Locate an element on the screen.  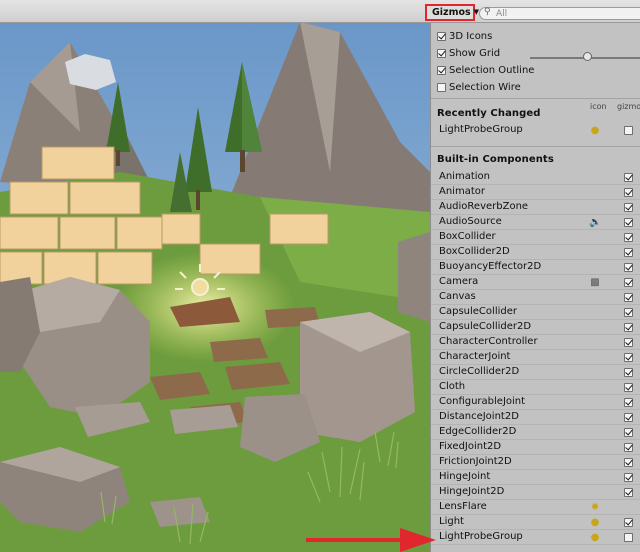
component-row: Cloth is located at coordinates (535, 387).